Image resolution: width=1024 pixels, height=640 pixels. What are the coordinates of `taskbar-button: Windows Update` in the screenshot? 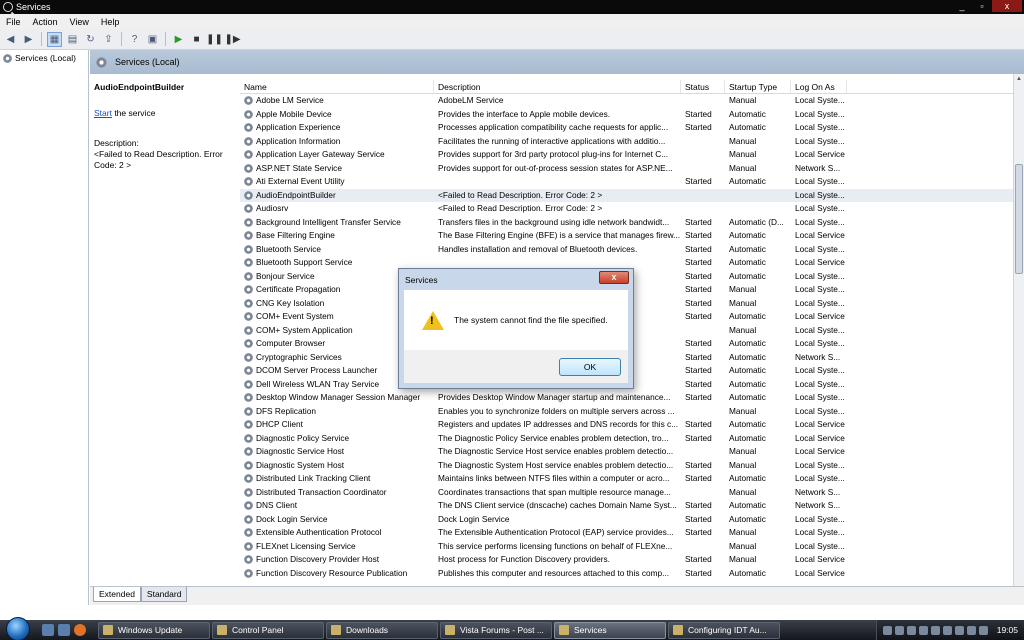 It's located at (154, 630).